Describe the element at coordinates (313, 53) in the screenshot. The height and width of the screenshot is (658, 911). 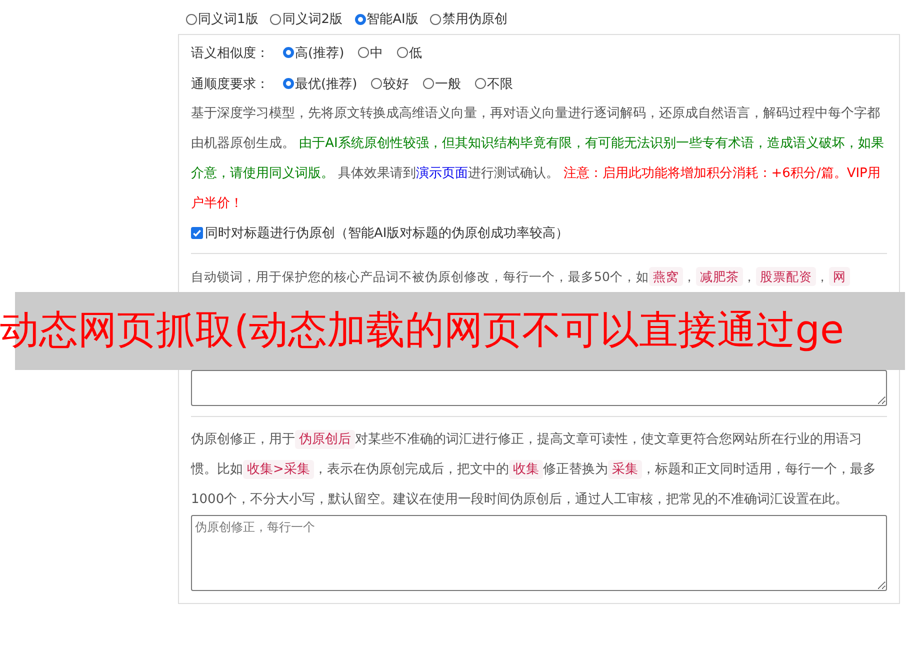
I see `similarity-radio: 高(推荐)` at that location.